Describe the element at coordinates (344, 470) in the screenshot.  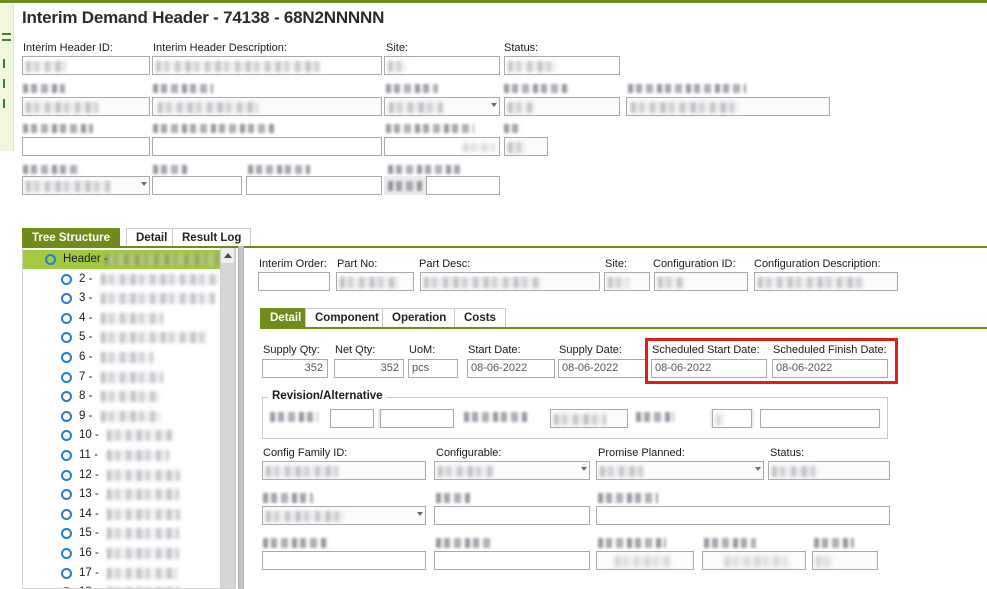
I see `config-family-id-input` at that location.